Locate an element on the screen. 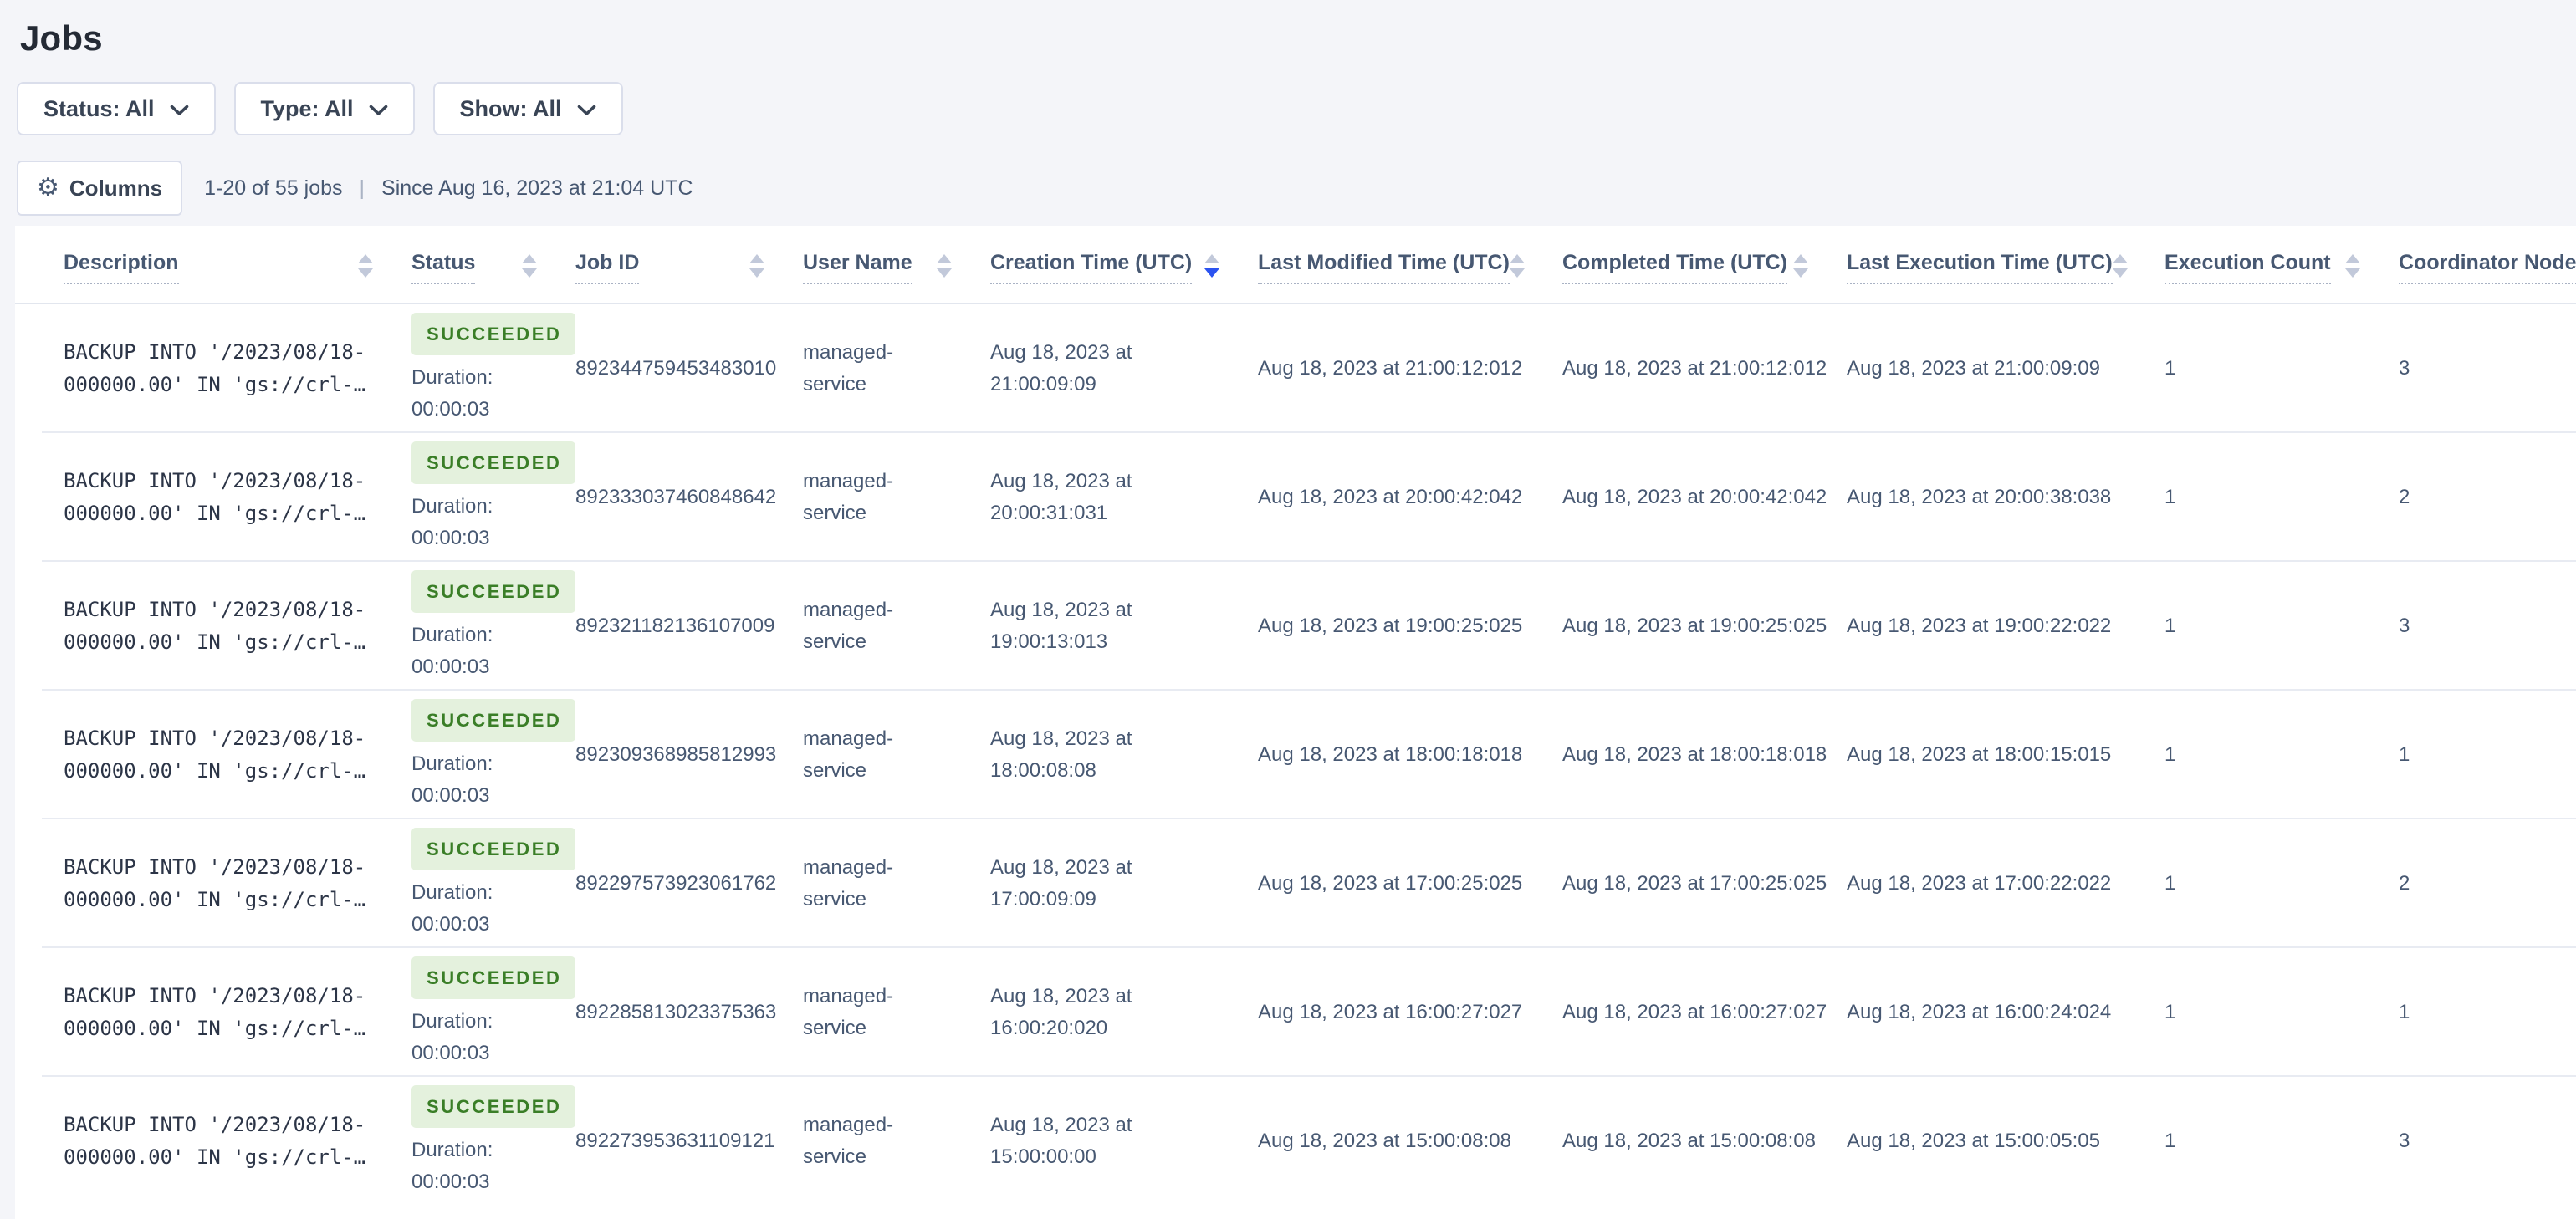  status-cell: SUCCEEDED Duration: 00:00:03 is located at coordinates (493, 626).